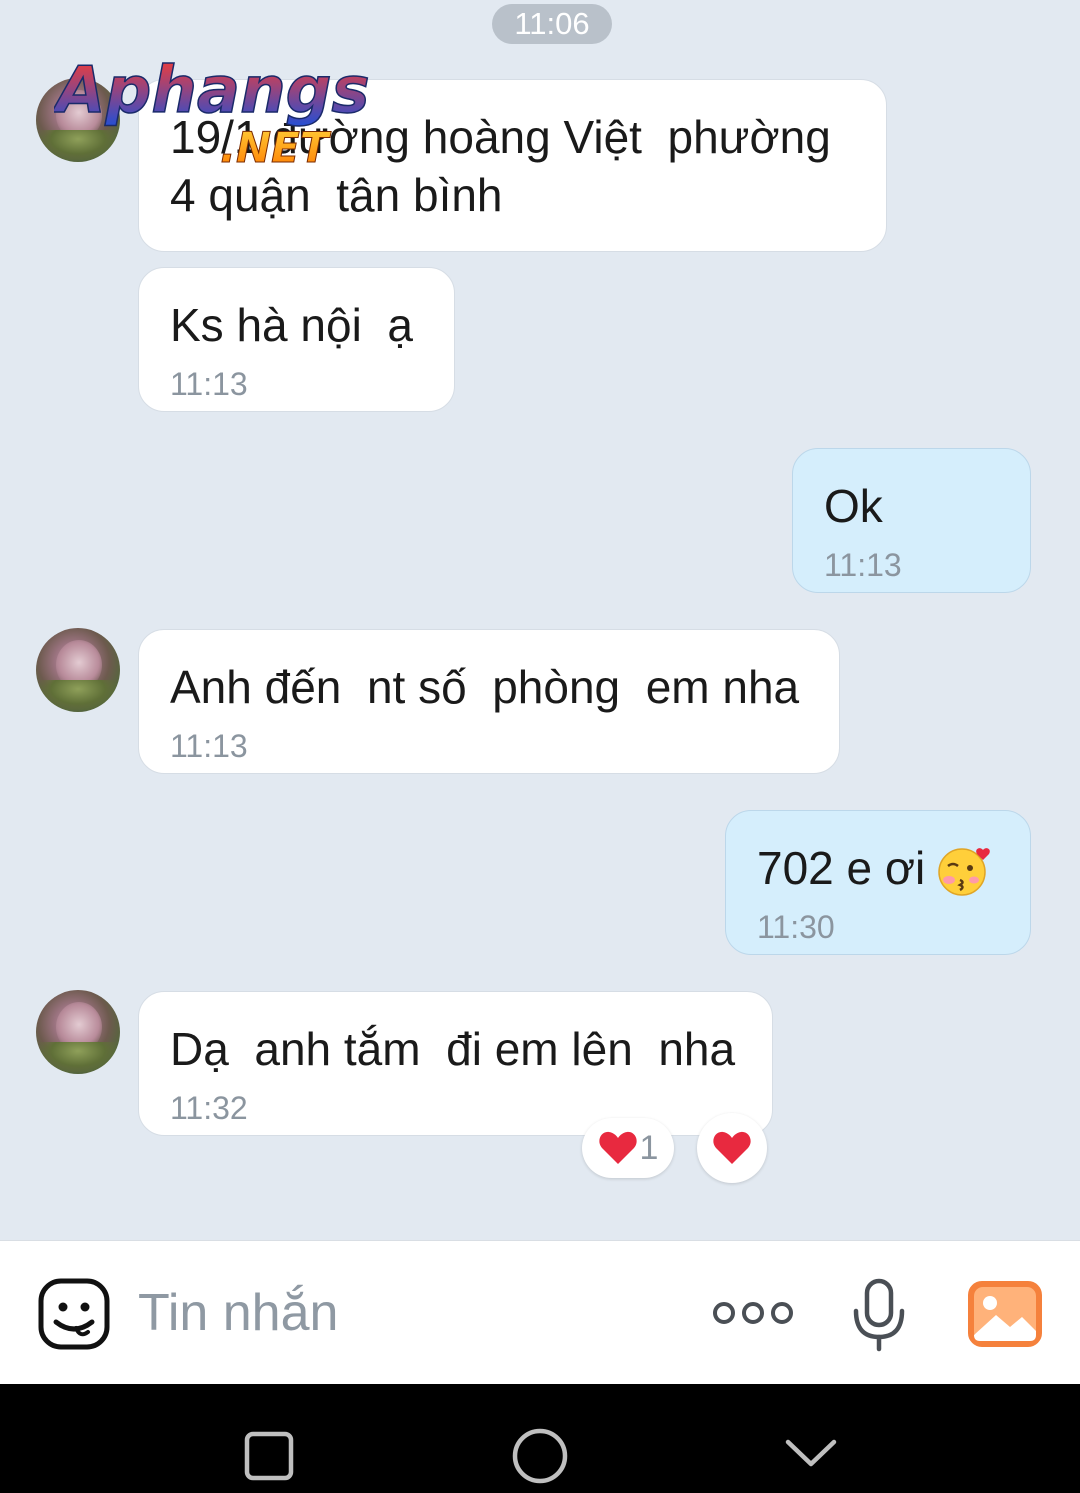  Describe the element at coordinates (276, 147) in the screenshot. I see `svg-text: .NET` at that location.